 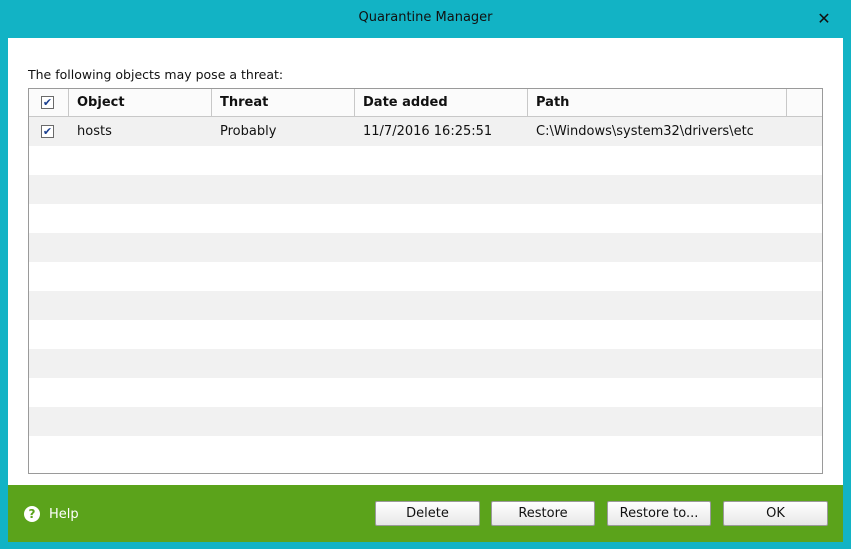 What do you see at coordinates (156, 74) in the screenshot?
I see `threat-caption: The following objects may pose a threat:` at bounding box center [156, 74].